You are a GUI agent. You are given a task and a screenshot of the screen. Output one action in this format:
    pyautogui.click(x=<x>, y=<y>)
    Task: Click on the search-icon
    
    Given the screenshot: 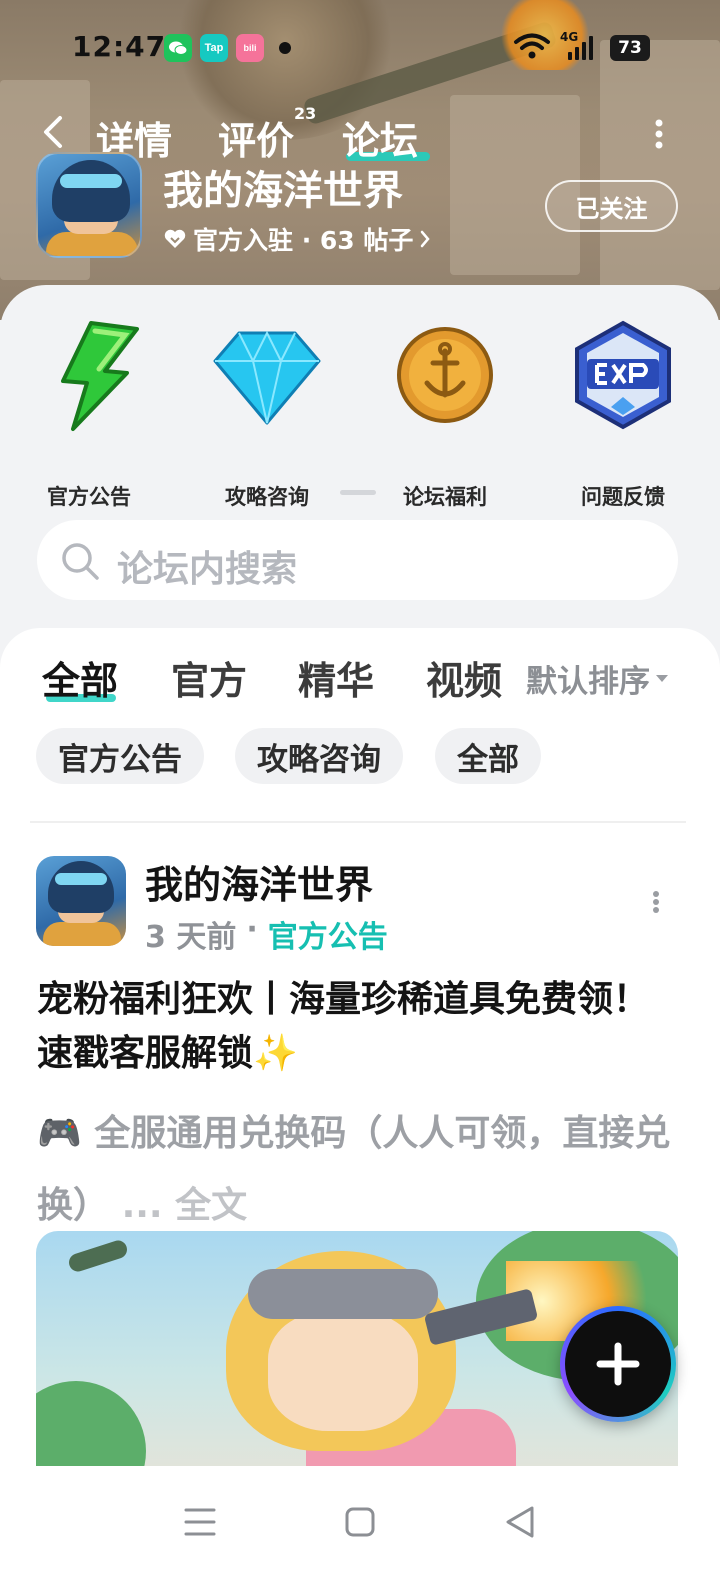 What is the action you would take?
    pyautogui.click(x=80, y=561)
    